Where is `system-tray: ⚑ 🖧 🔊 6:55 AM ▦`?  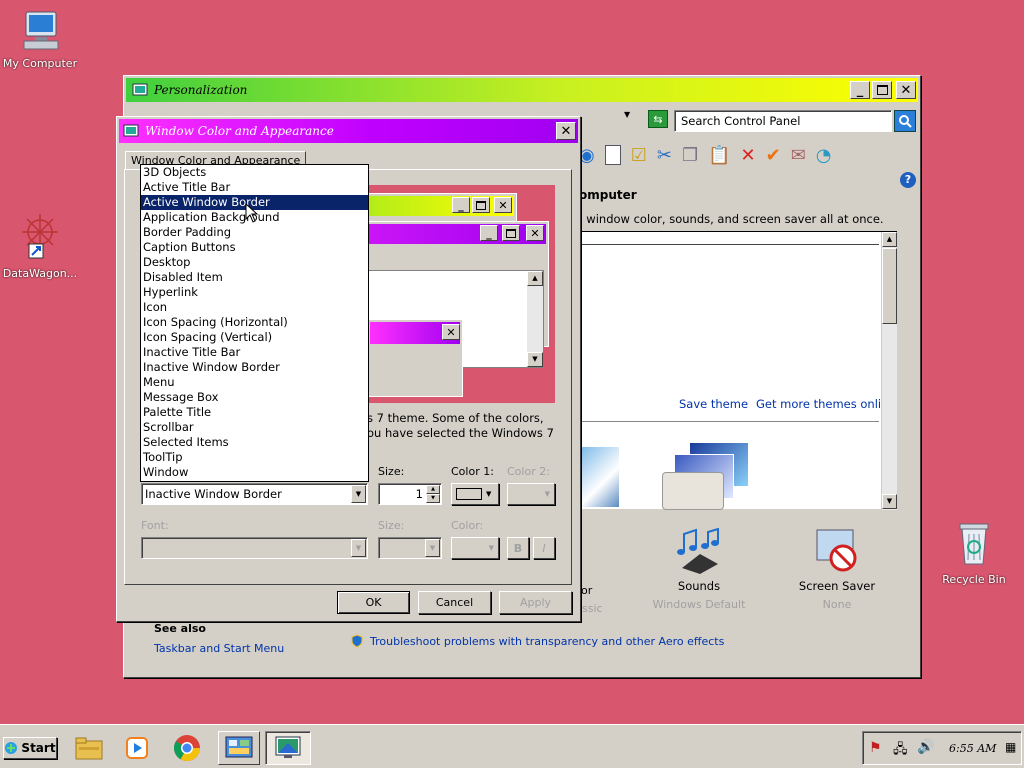 system-tray: ⚑ 🖧 🔊 6:55 AM ▦ is located at coordinates (942, 748).